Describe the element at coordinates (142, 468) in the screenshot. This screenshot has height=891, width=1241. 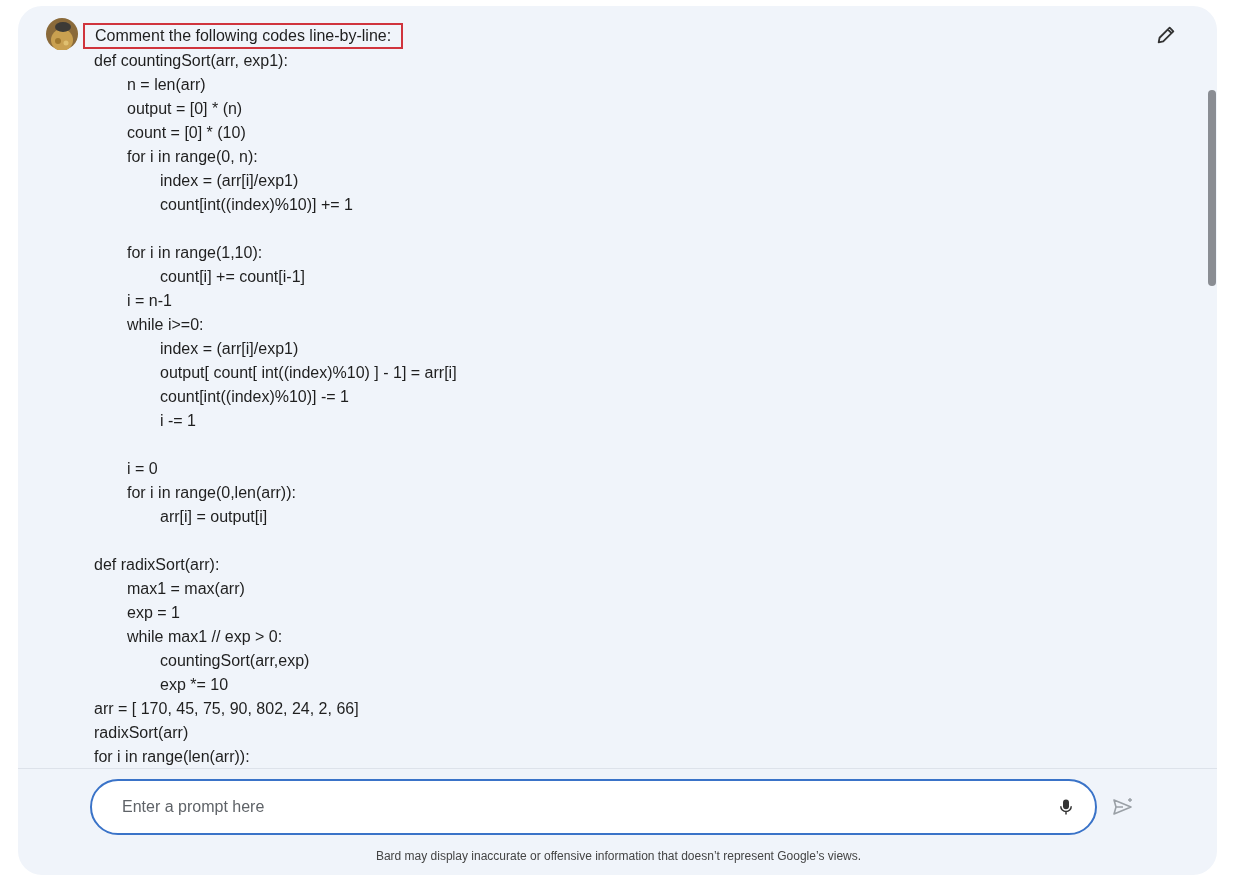
I see `code-line: i = 0` at that location.